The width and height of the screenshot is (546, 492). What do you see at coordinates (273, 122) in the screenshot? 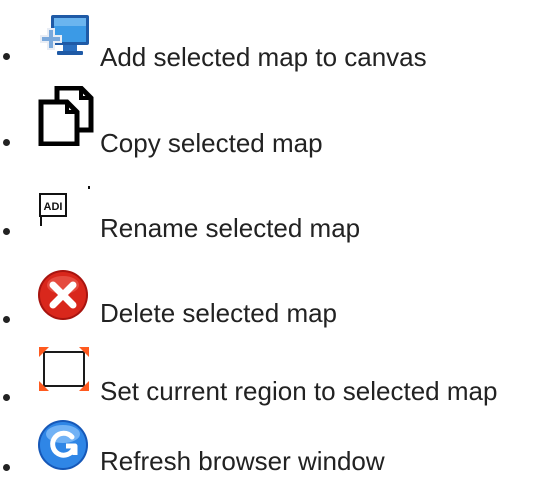
I see `list-item-copy-map: Copy selected map` at bounding box center [273, 122].